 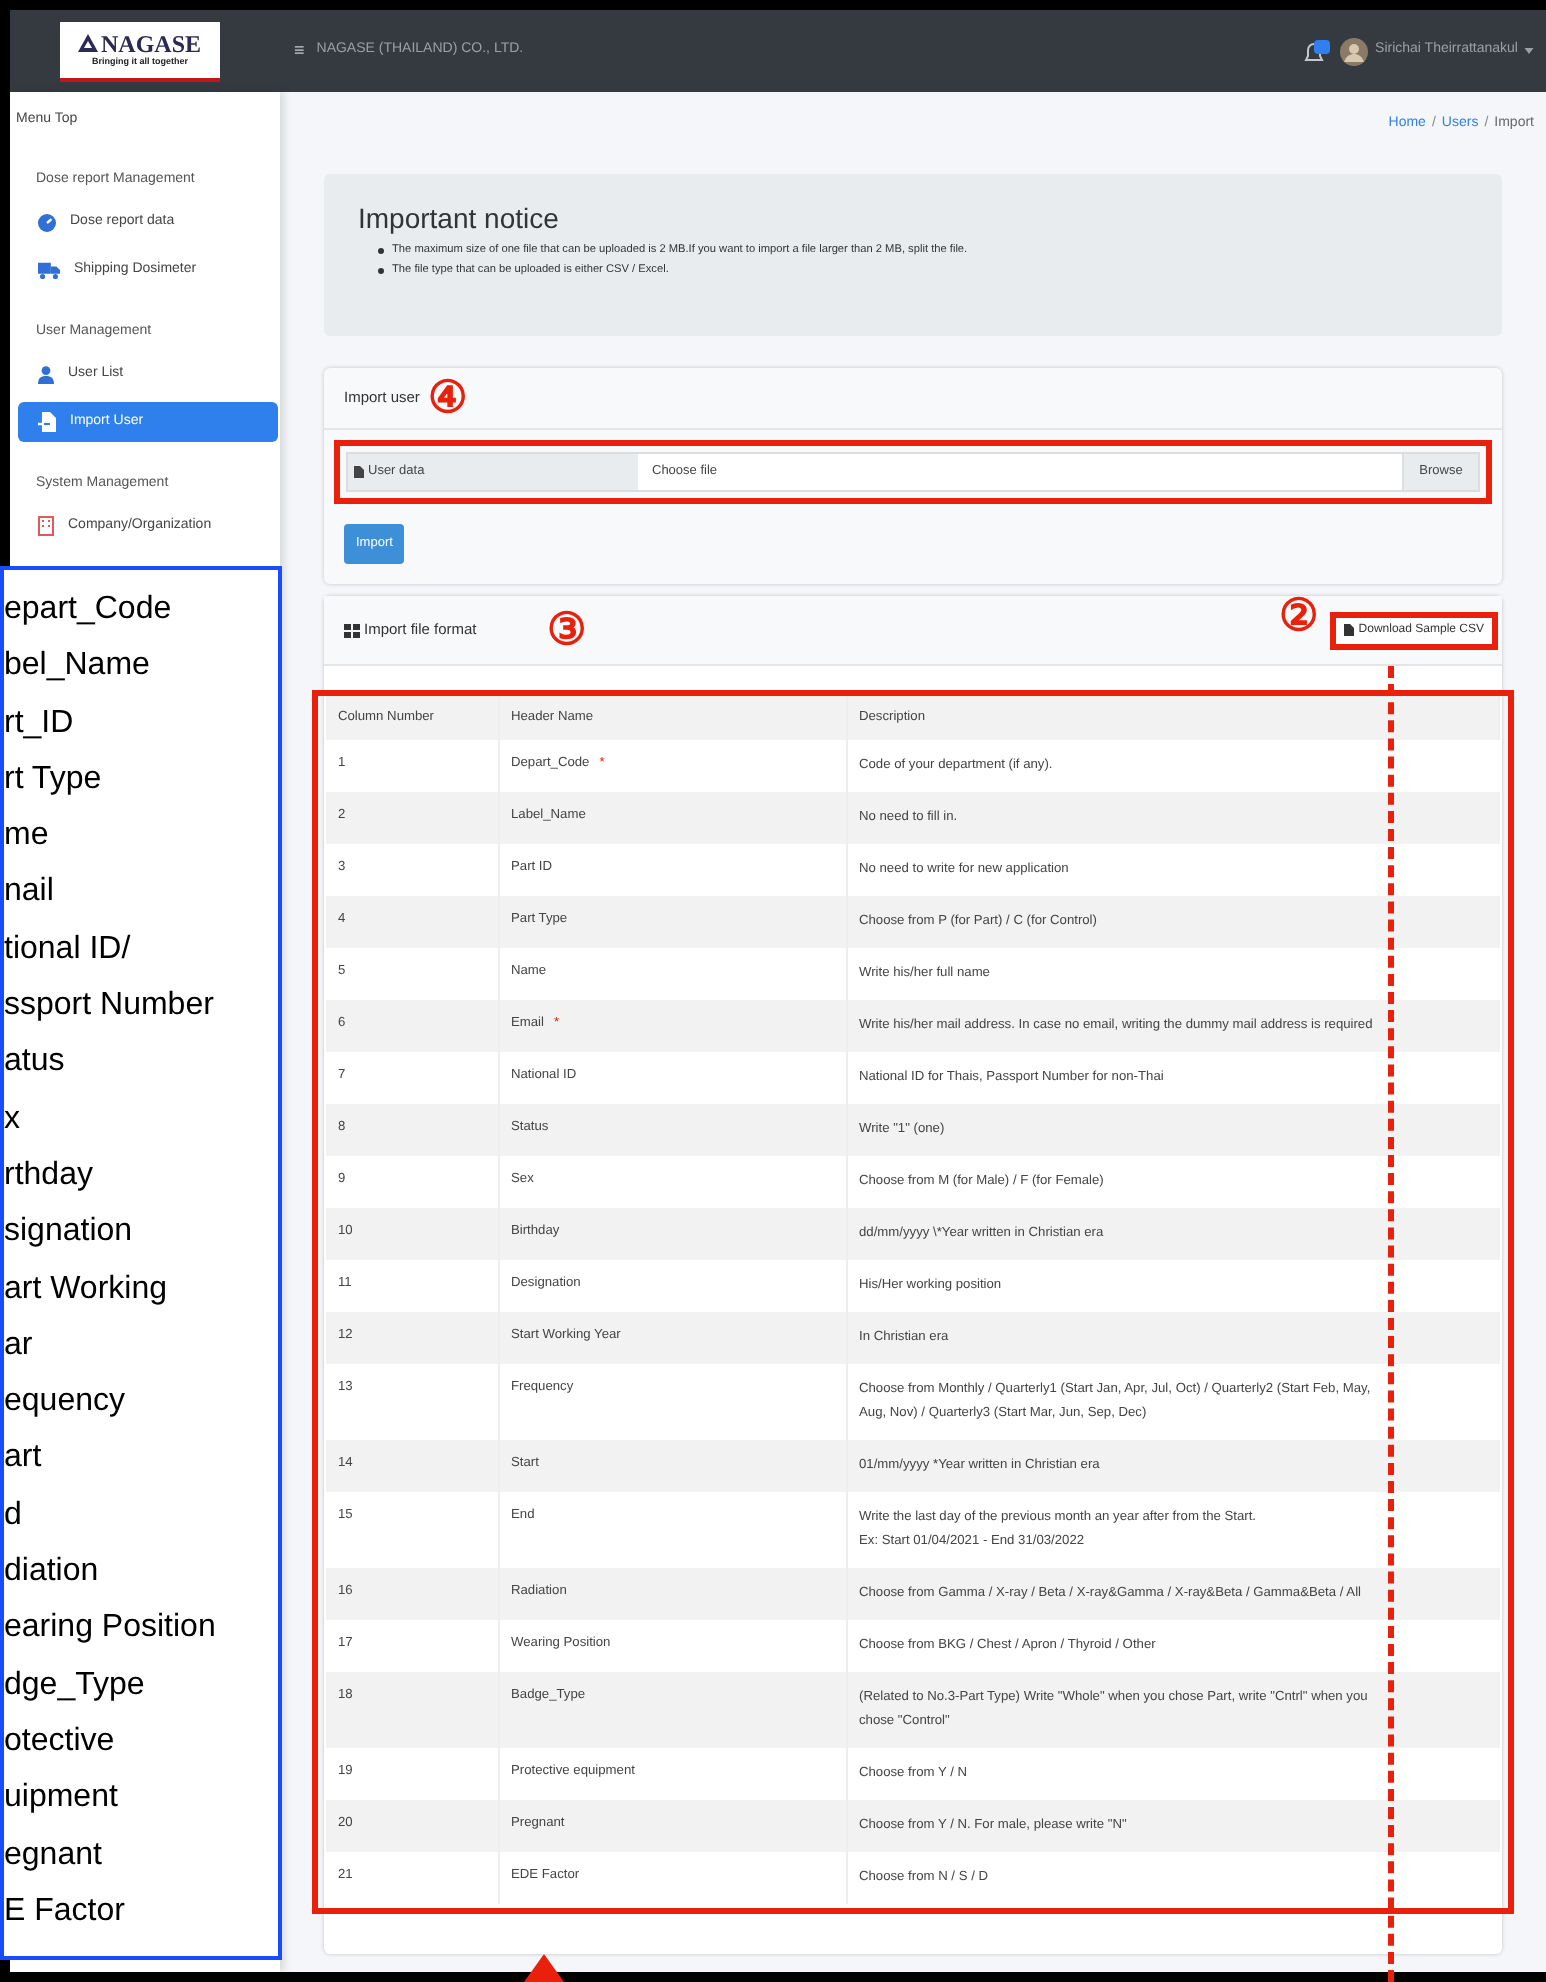 What do you see at coordinates (49, 1175) in the screenshot?
I see `annotation-list-item: rthday` at bounding box center [49, 1175].